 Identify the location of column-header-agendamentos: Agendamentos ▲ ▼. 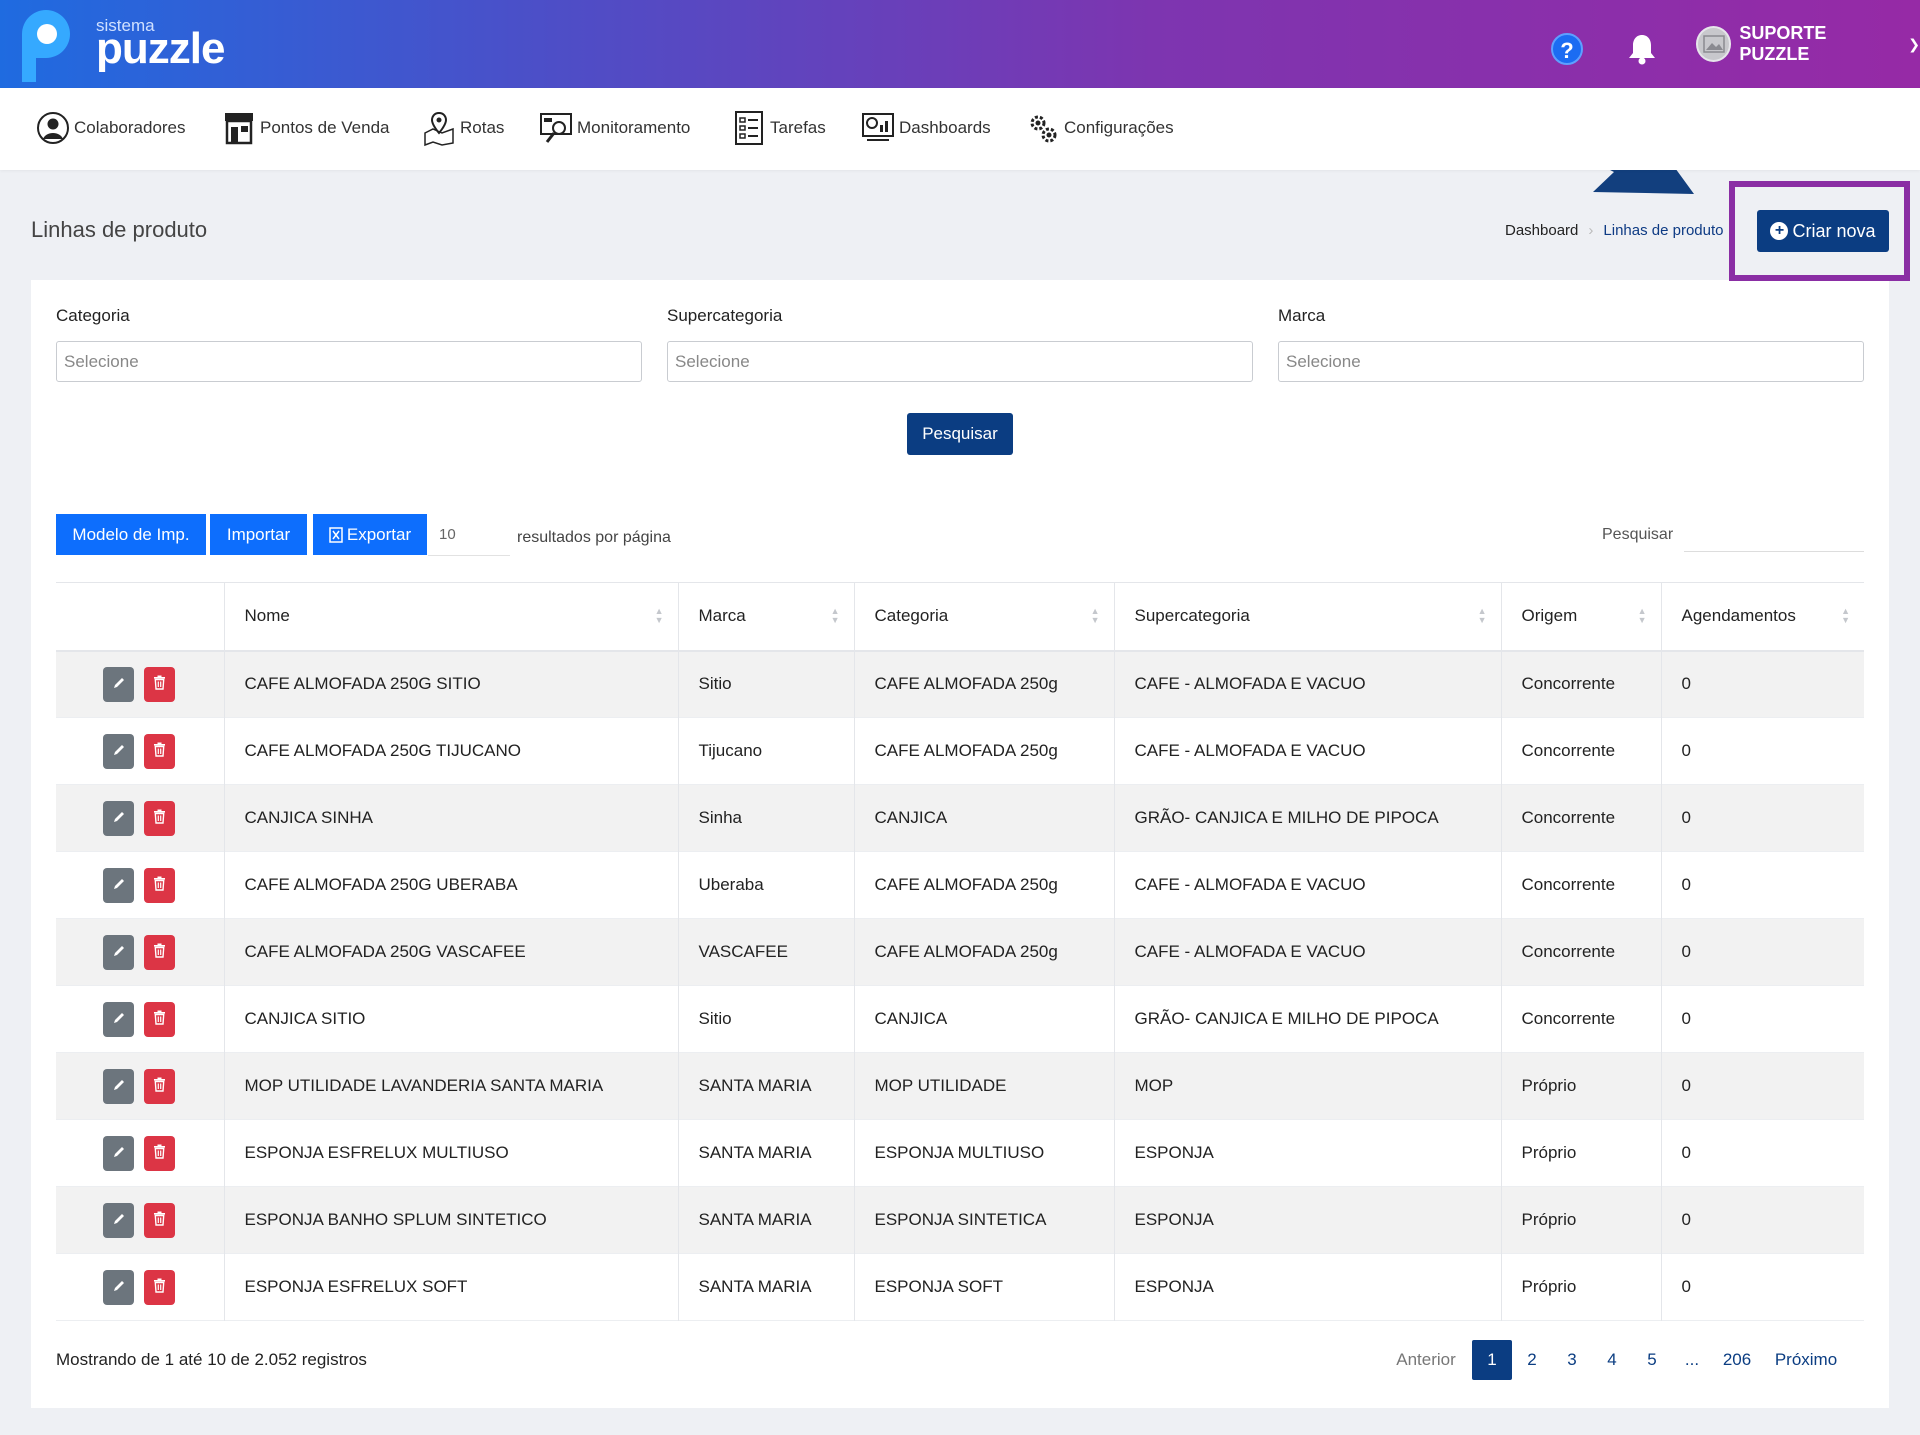
(1762, 617).